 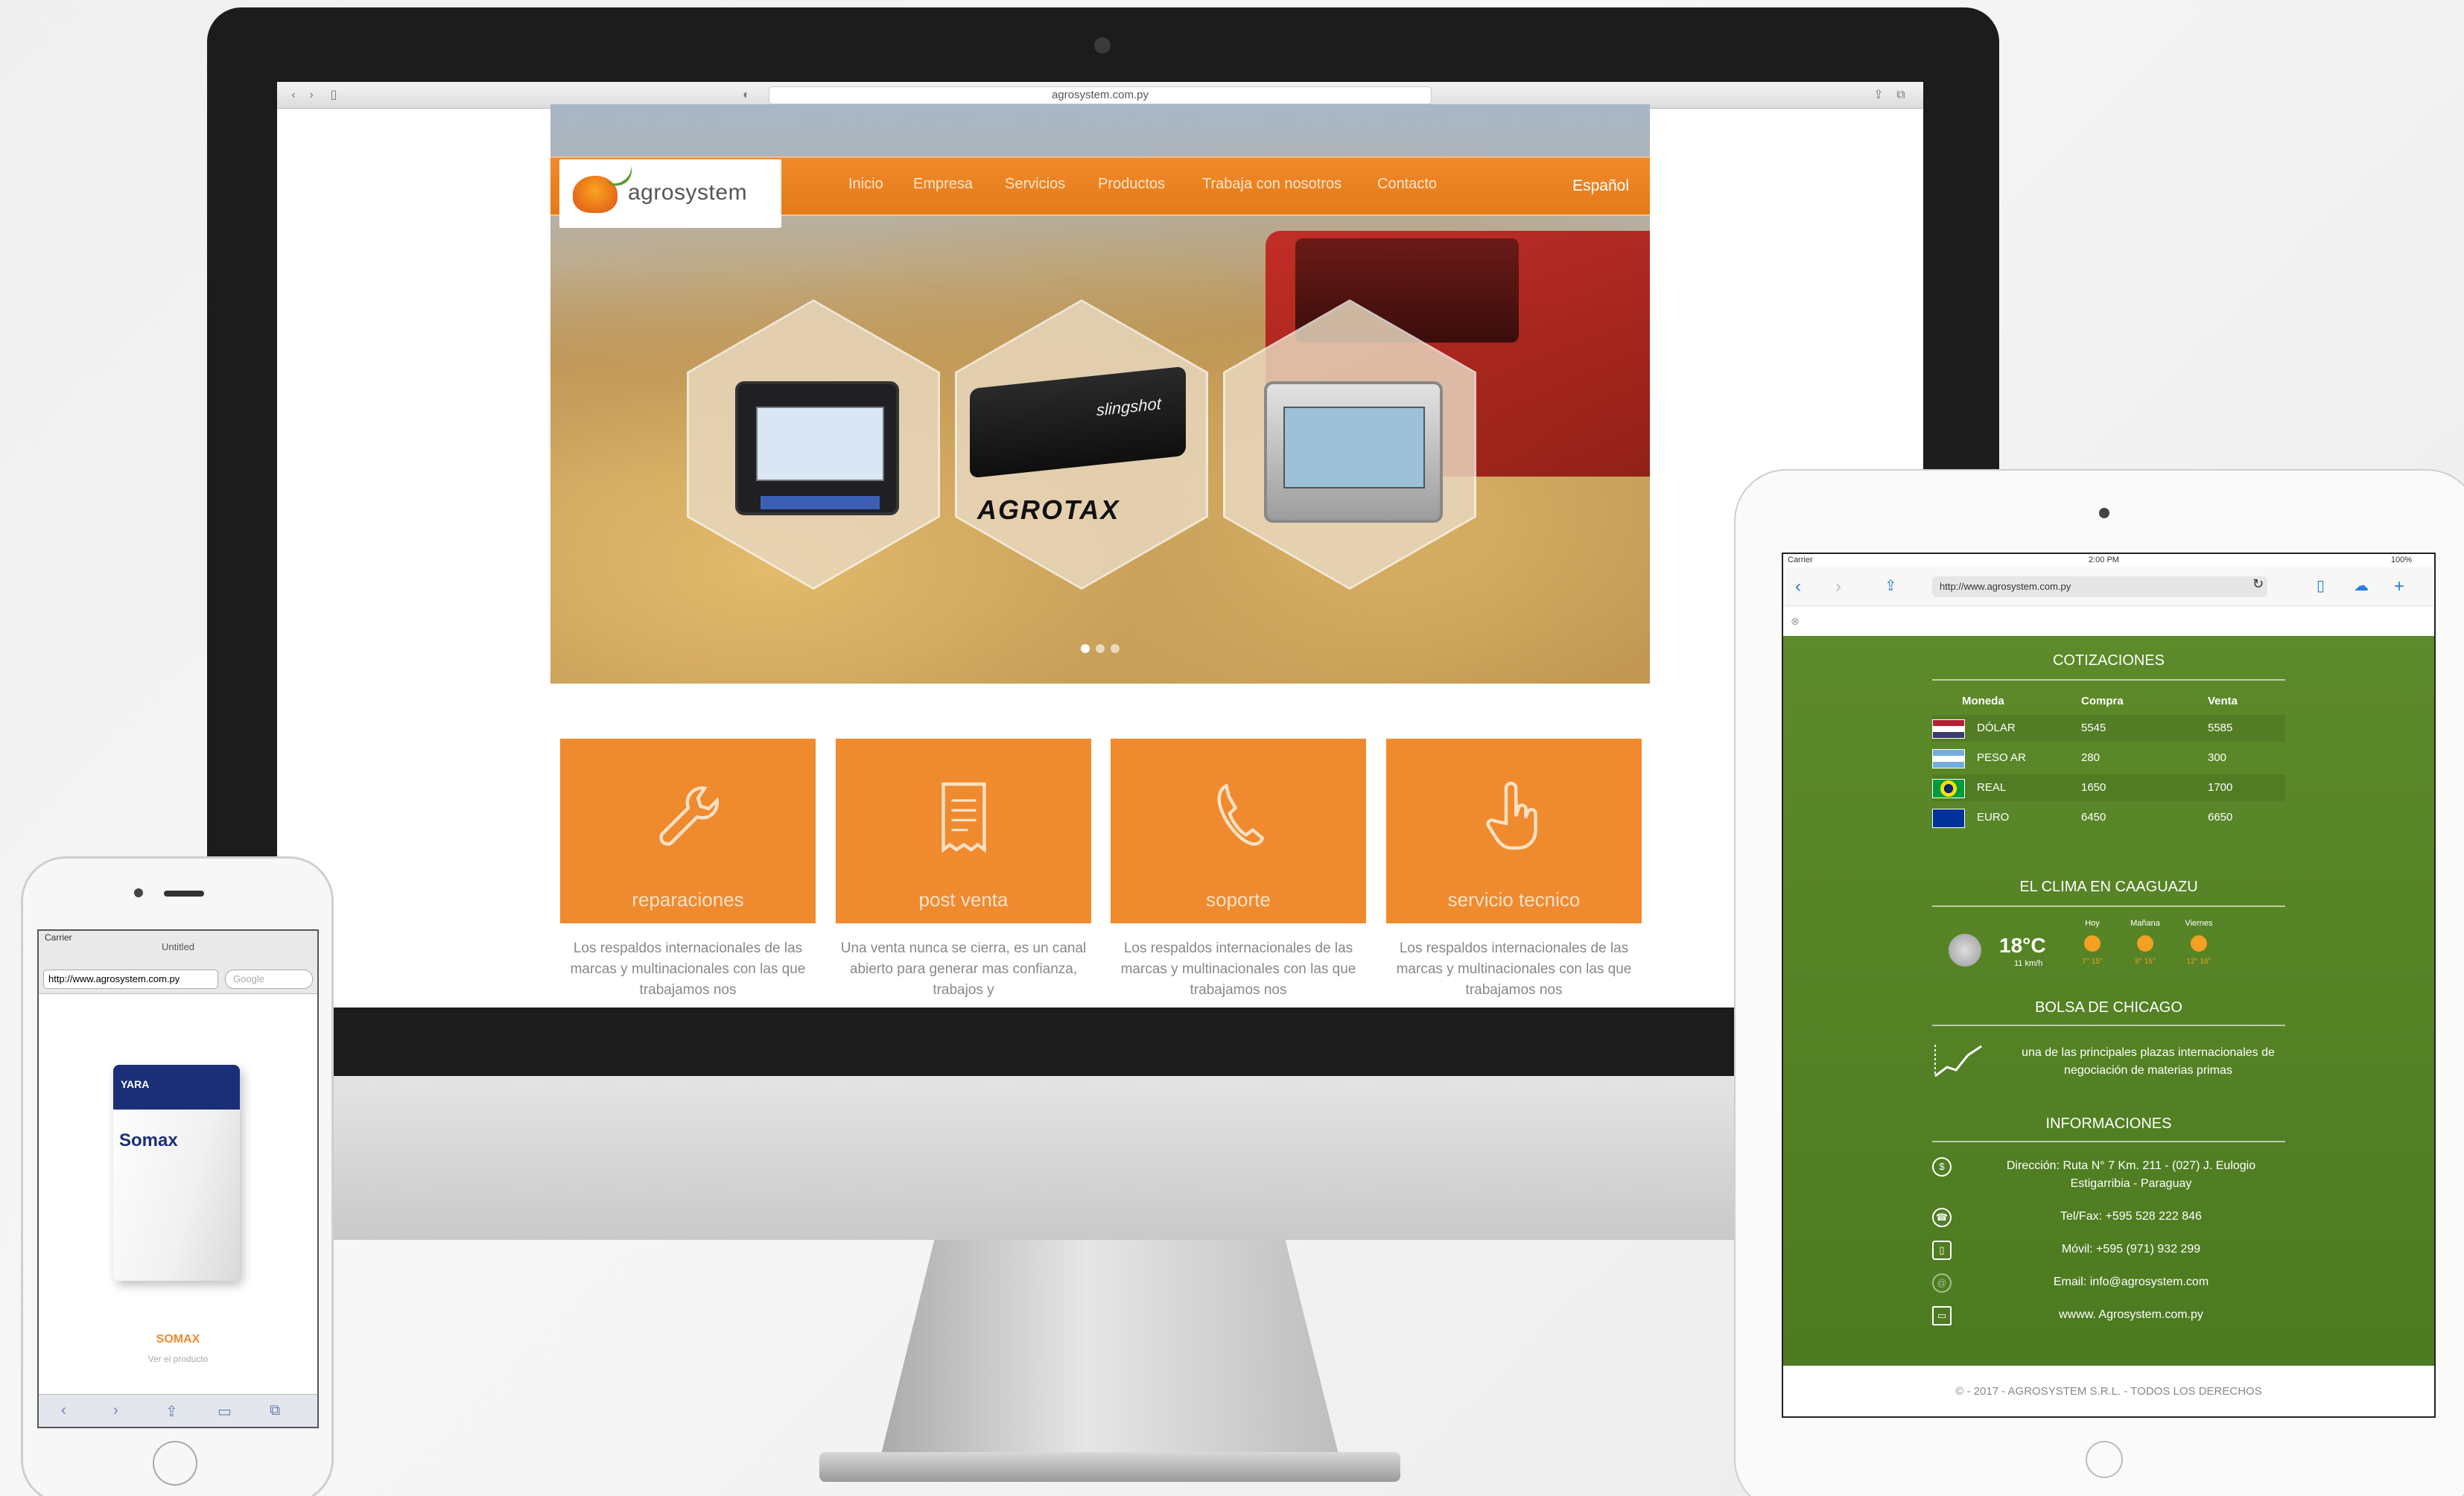 I want to click on product-image-top: YARA, so click(x=176, y=1088).